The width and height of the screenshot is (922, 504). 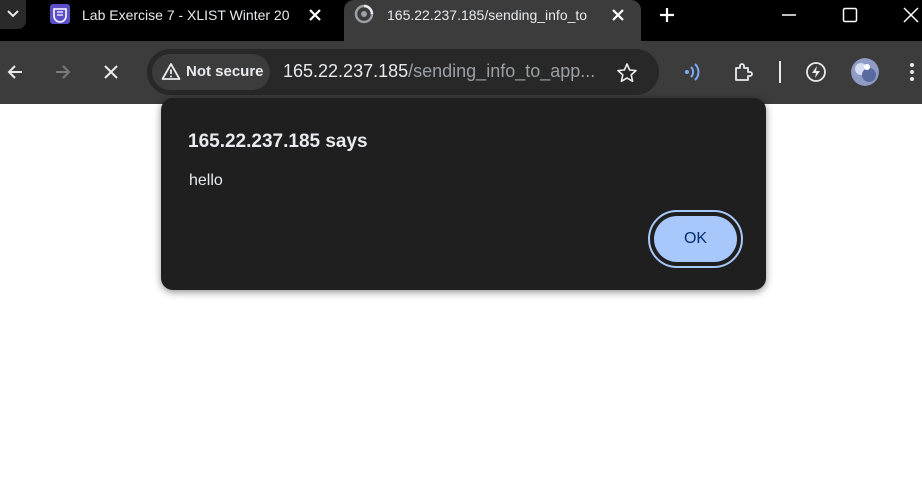 I want to click on minimize-icon, so click(x=789, y=15).